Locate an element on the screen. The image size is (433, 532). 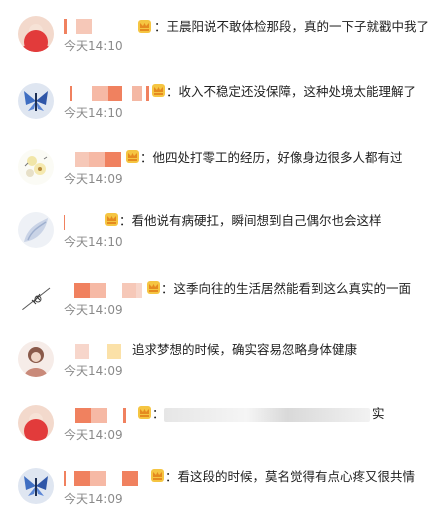
comment-item: ： 实 今天14:09 is located at coordinates (216, 437).